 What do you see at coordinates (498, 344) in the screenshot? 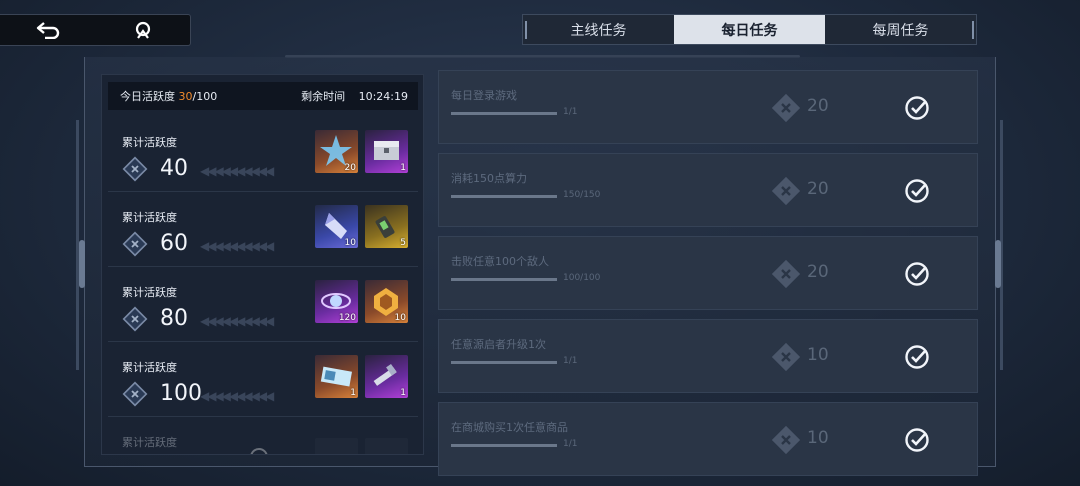
I see `task-title: 任意源启者升级1次` at bounding box center [498, 344].